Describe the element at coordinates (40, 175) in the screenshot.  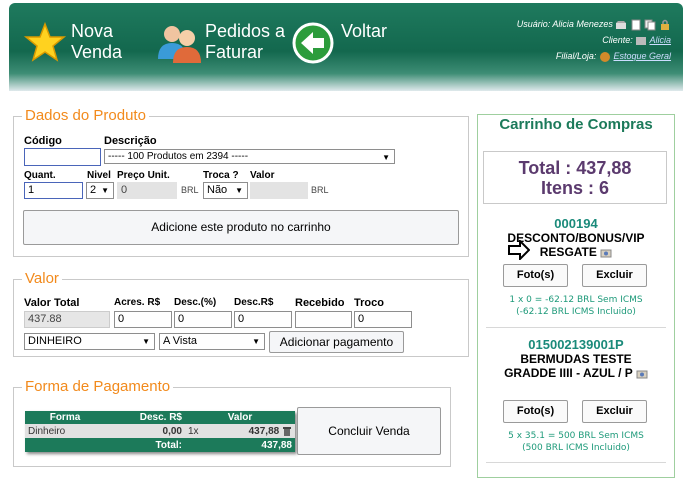
I see `quant-label: Quant.` at that location.